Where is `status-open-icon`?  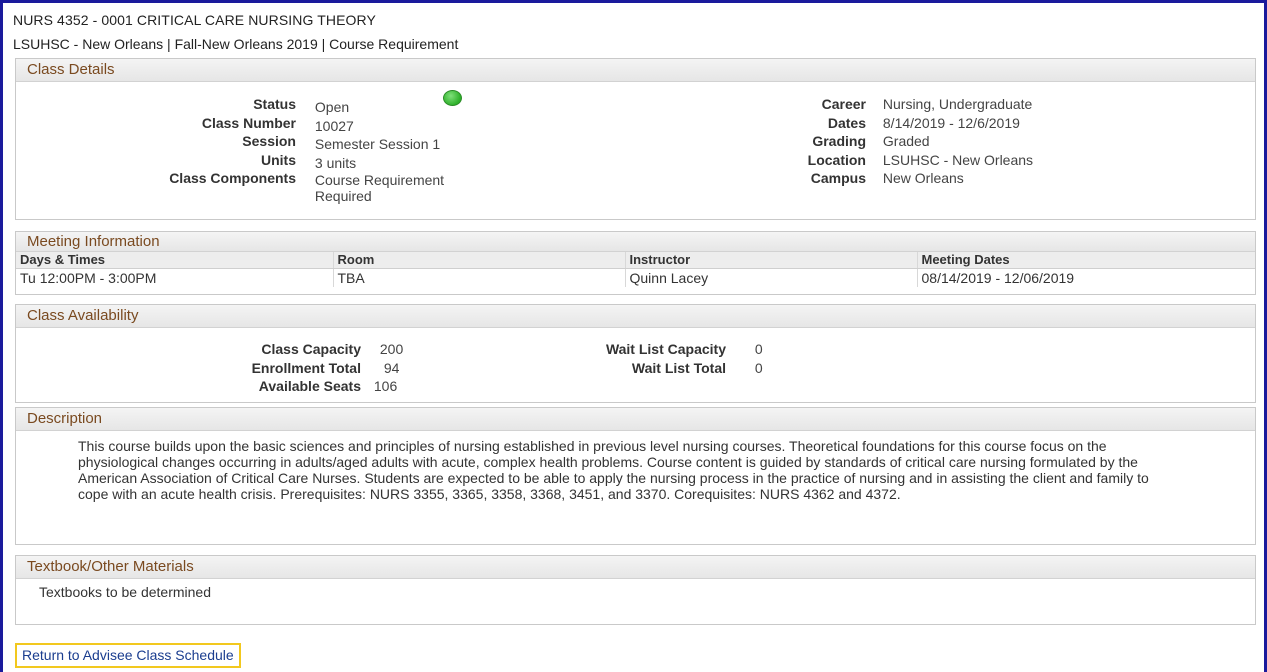
status-open-icon is located at coordinates (452, 98).